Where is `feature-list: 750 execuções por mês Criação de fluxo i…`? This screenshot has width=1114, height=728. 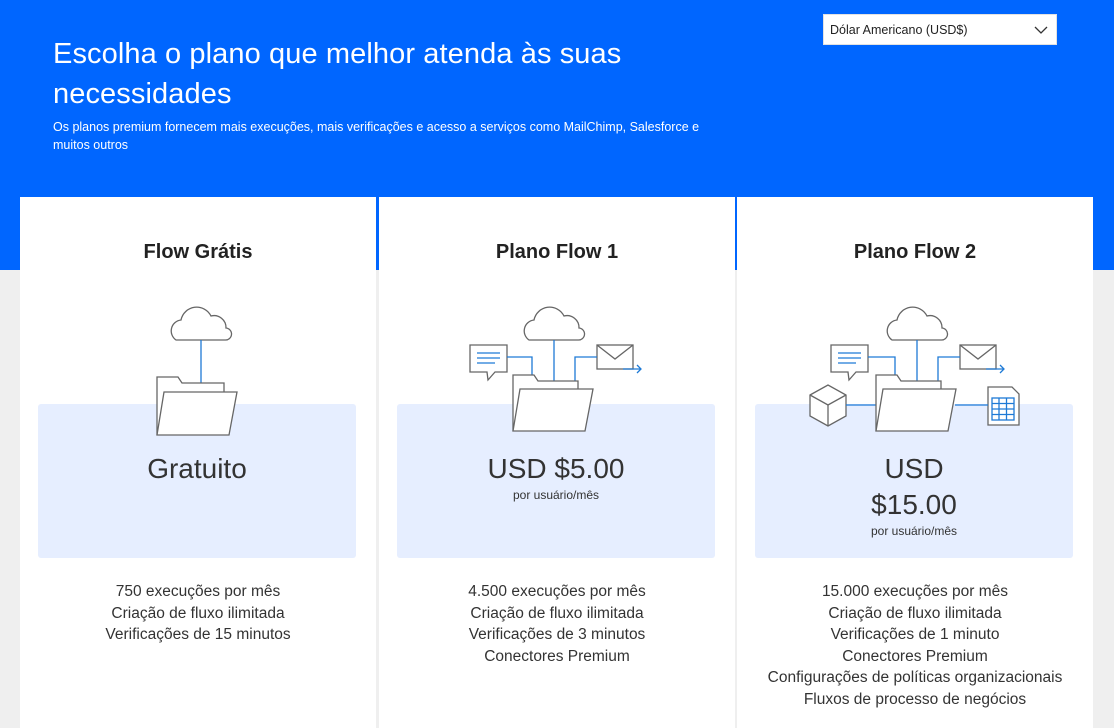 feature-list: 750 execuções por mês Criação de fluxo i… is located at coordinates (198, 613).